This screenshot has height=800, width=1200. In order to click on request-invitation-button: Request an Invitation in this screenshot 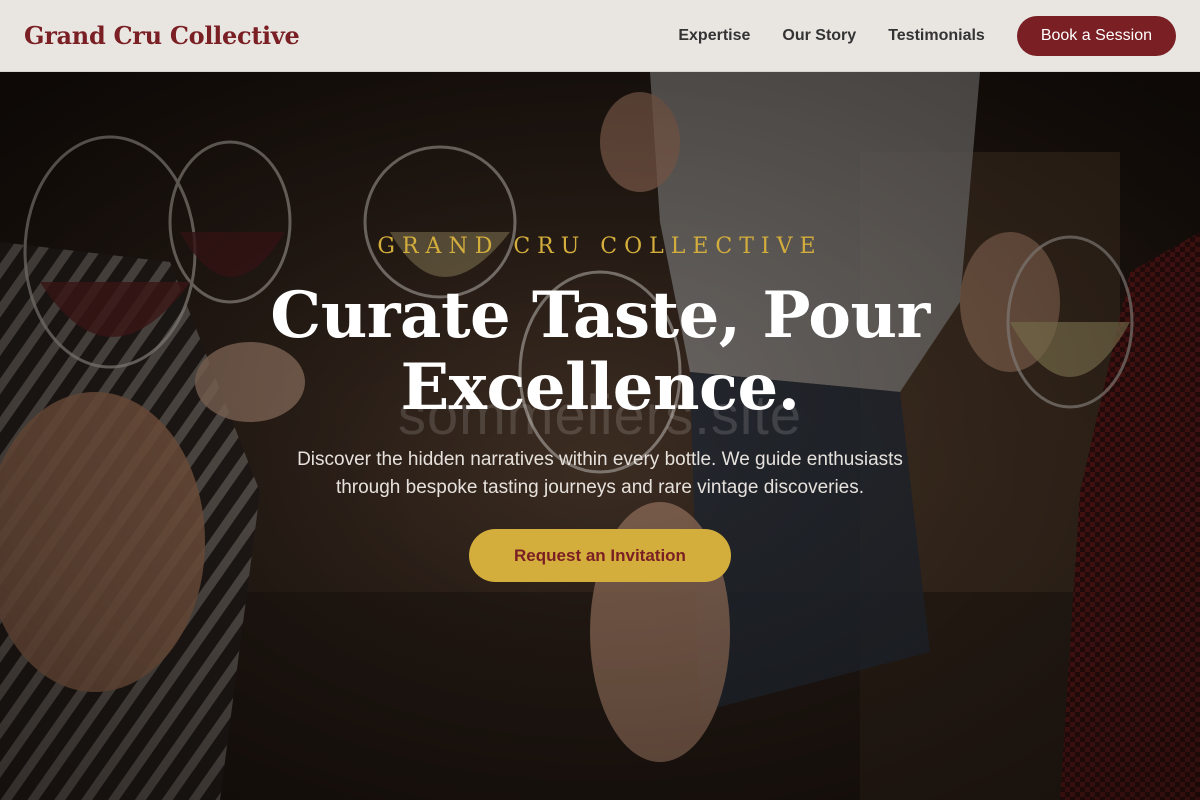, I will do `click(600, 555)`.